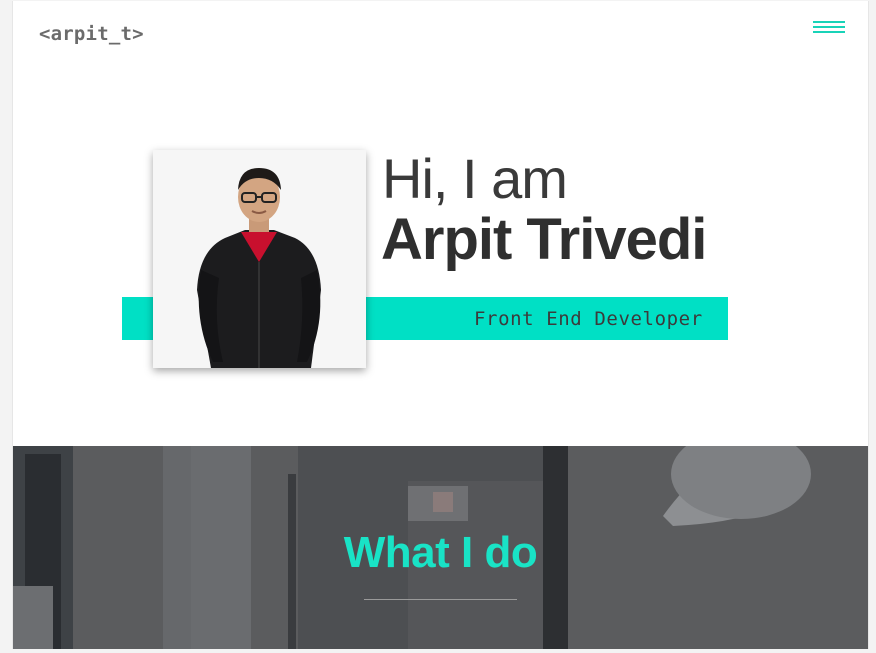 This screenshot has width=876, height=653. Describe the element at coordinates (91, 34) in the screenshot. I see `site-logo: <arpit_t>` at that location.